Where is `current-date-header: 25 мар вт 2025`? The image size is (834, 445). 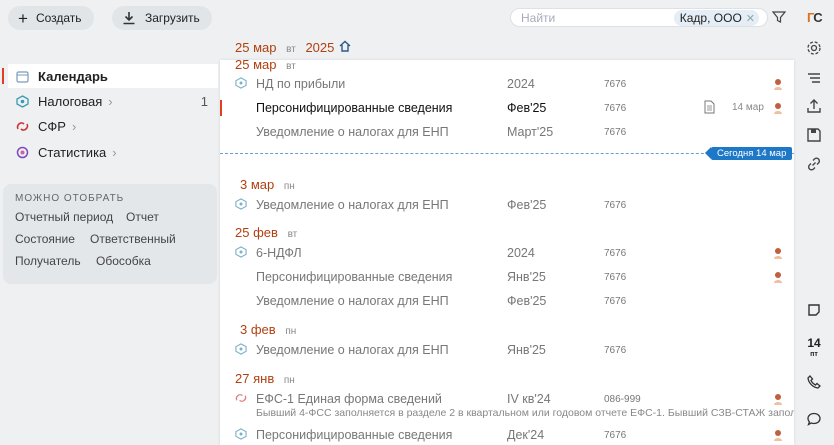 current-date-header: 25 мар вт 2025 is located at coordinates (284, 47).